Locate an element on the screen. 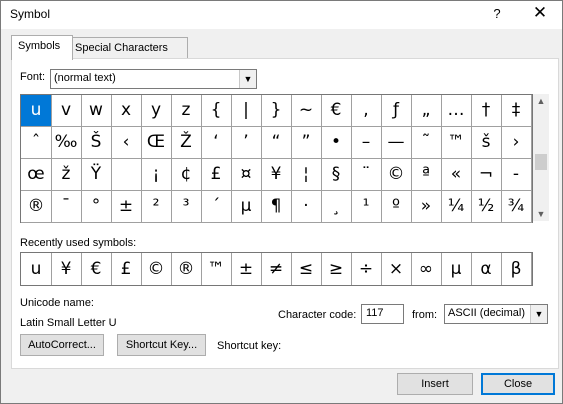 The height and width of the screenshot is (404, 563). symbol-cell: Ÿ is located at coordinates (96, 175).